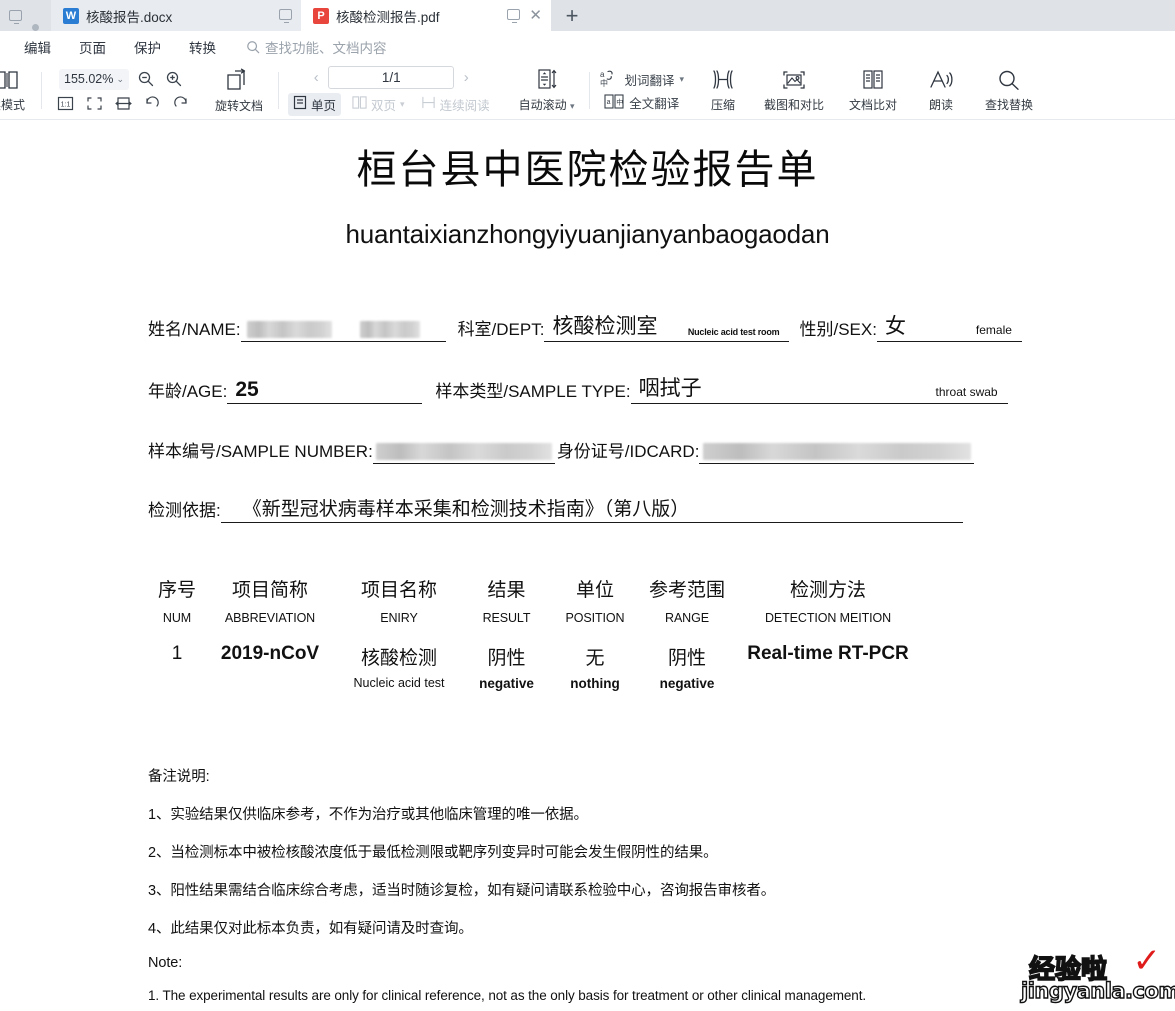  Describe the element at coordinates (315, 104) in the screenshot. I see `single-page-button: 单页` at that location.